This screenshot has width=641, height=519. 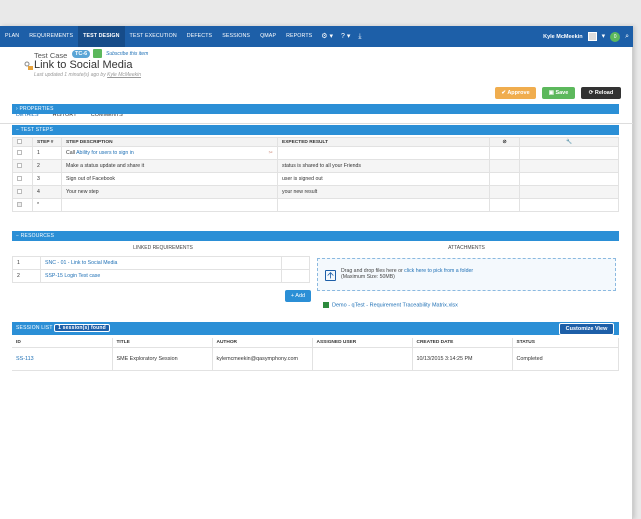 I want to click on linked-requirements-header: LINKED REQUIREMENTS, so click(x=163, y=248).